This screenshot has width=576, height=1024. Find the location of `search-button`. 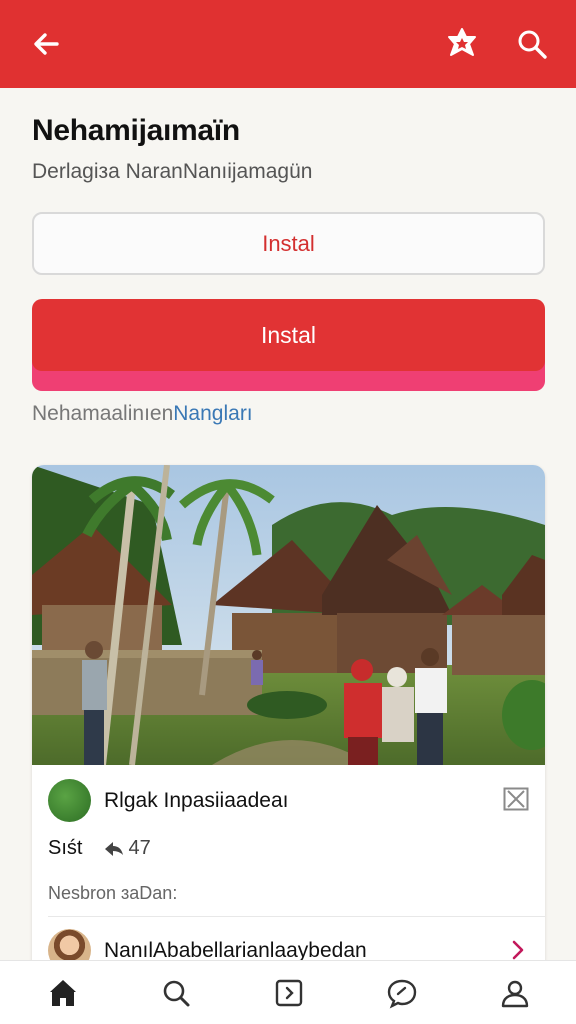

search-button is located at coordinates (532, 44).